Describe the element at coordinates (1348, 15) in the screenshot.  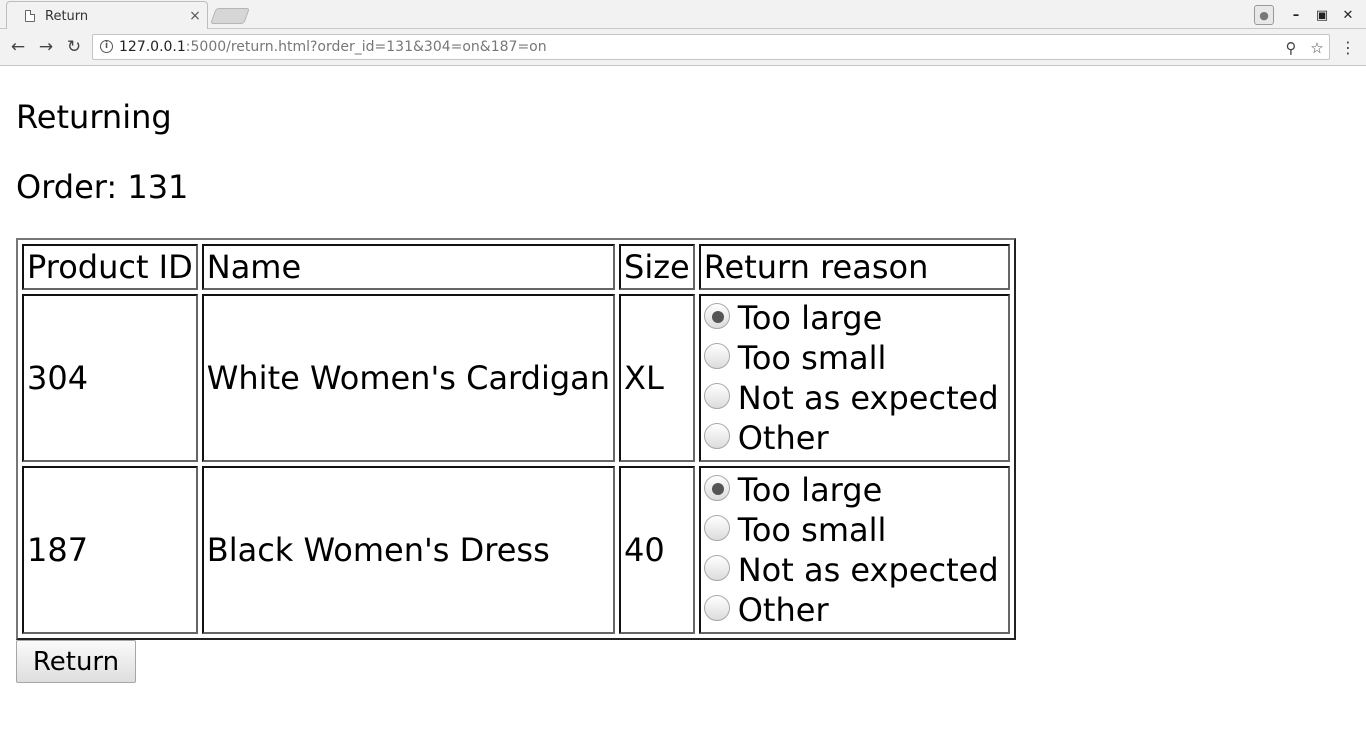
I see `close-window-icon: ✕` at that location.